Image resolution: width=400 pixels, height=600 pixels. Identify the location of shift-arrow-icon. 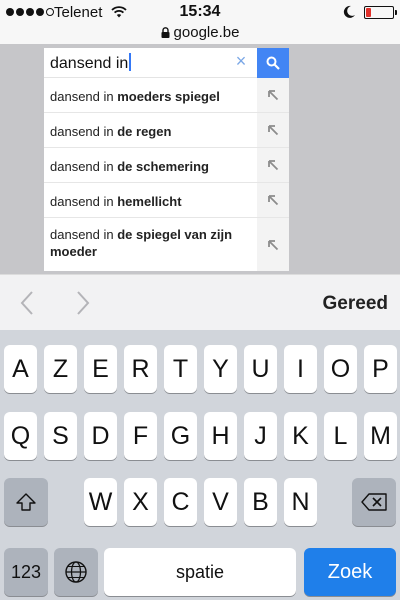
(26, 502).